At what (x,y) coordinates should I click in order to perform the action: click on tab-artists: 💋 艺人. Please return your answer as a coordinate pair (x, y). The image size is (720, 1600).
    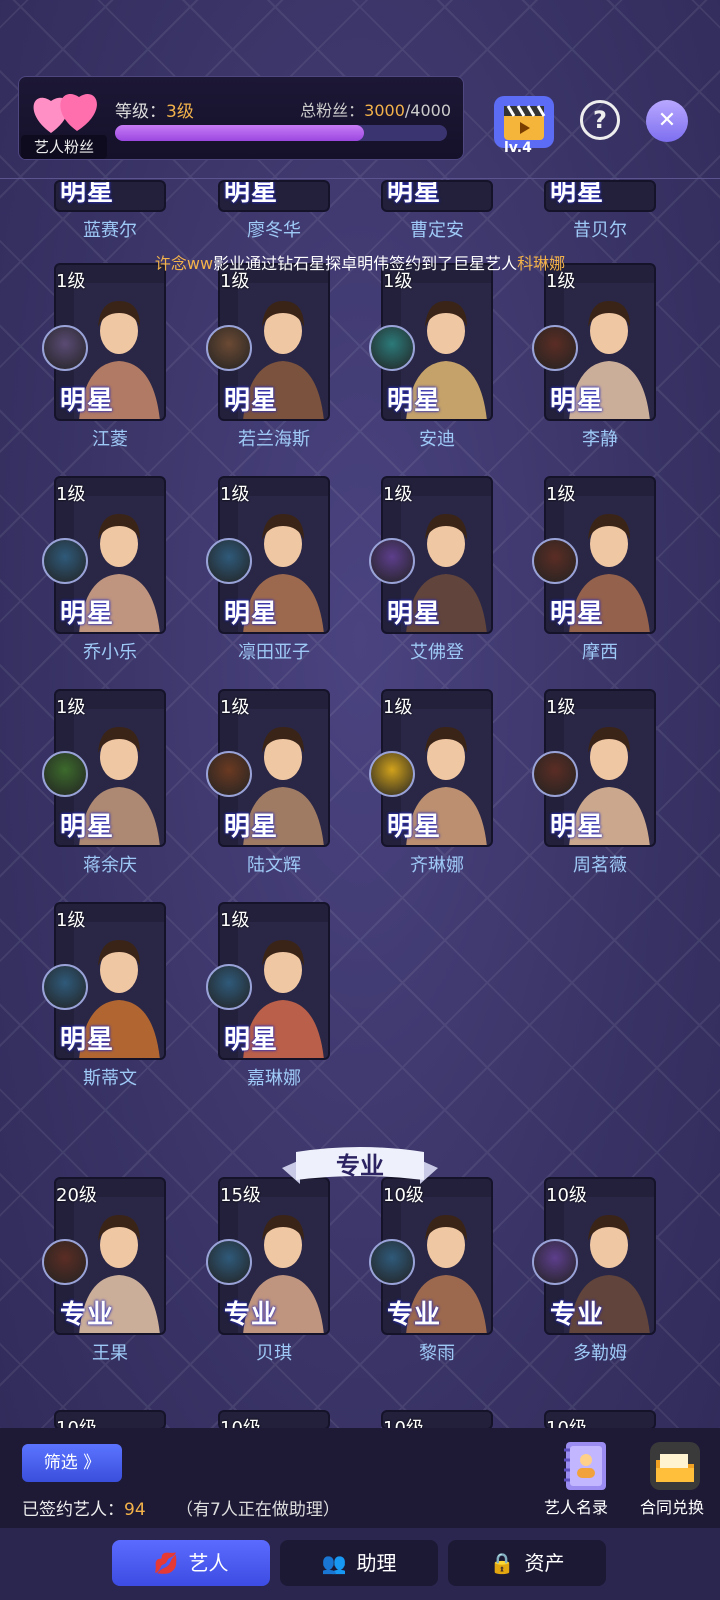
    Looking at the image, I should click on (191, 1563).